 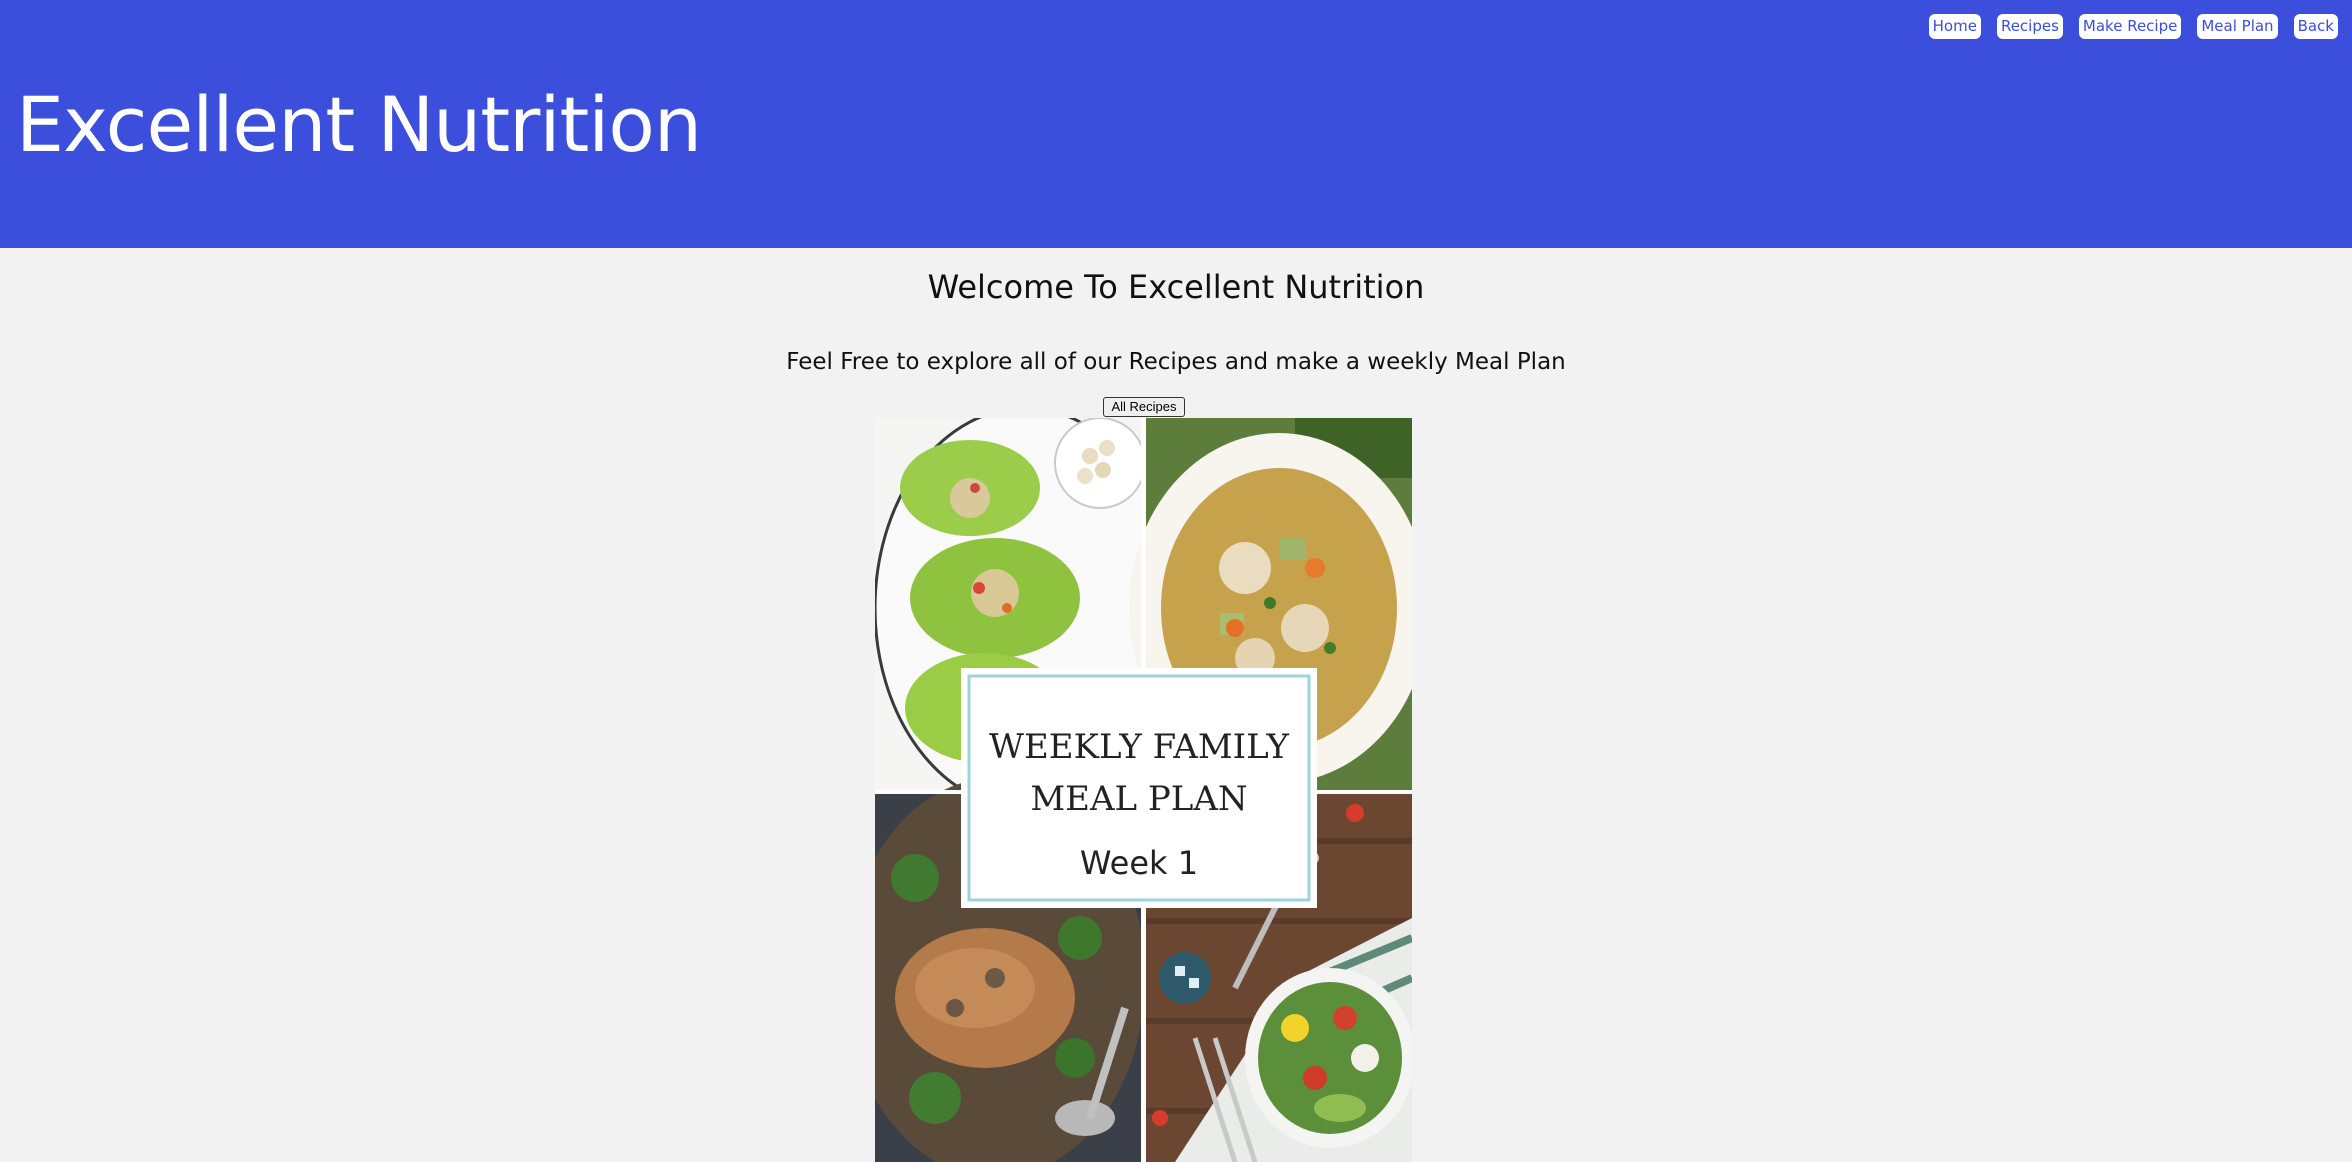 I want to click on nav-make-recipe-button: Make Recipe, so click(x=2130, y=26).